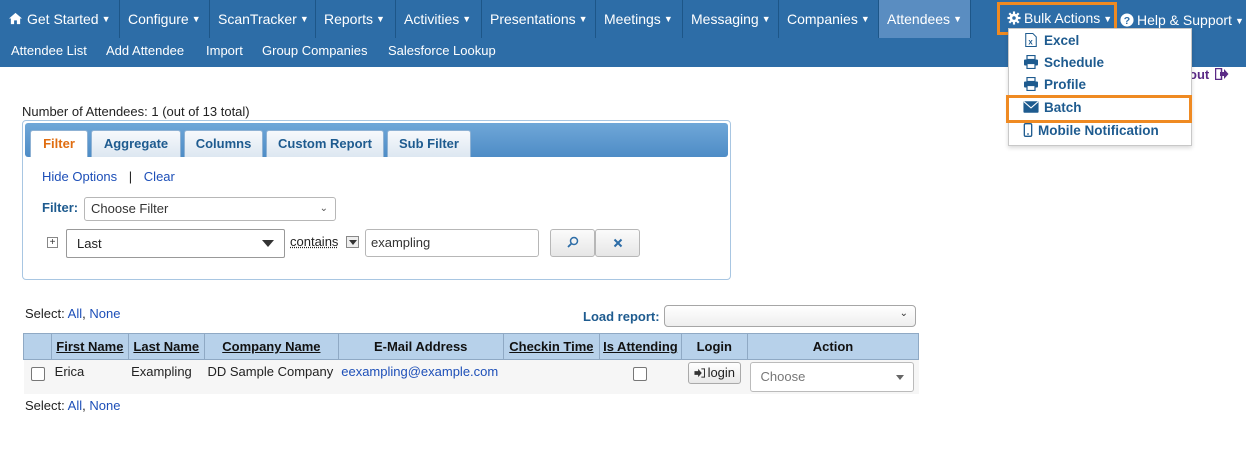  What do you see at coordinates (90, 346) in the screenshot?
I see `col-first-name: First Name` at bounding box center [90, 346].